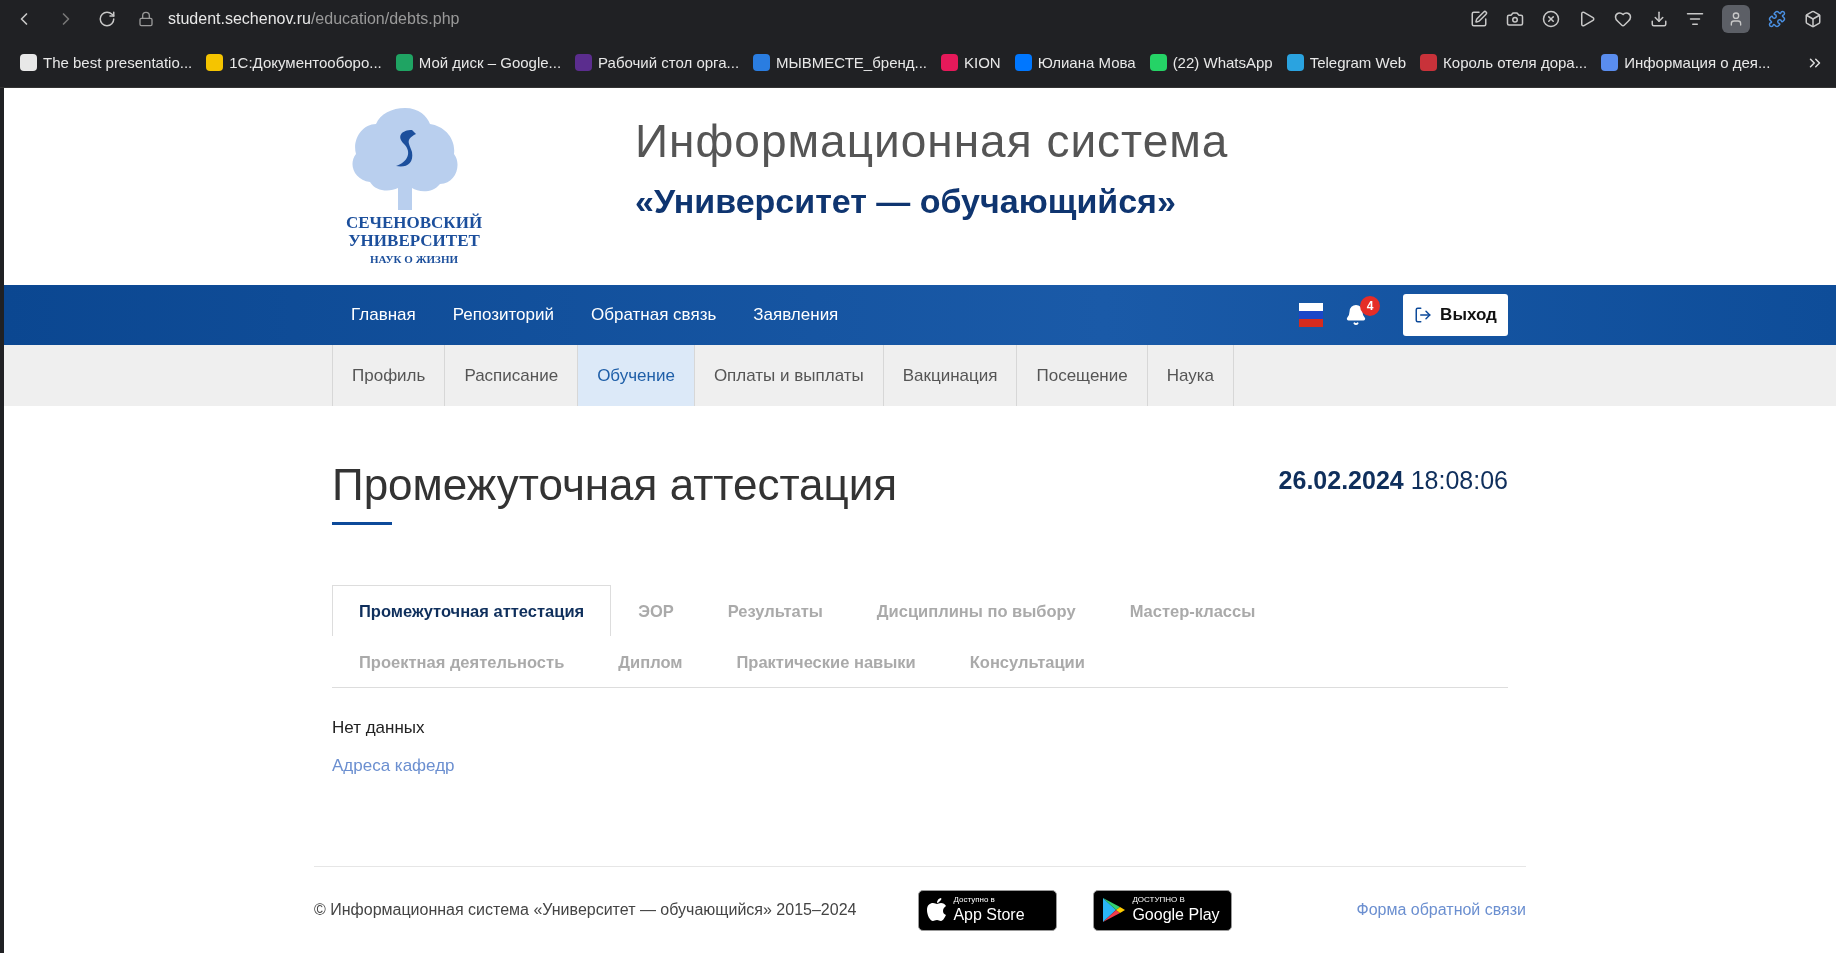 This screenshot has height=953, width=1836. I want to click on sub-nav-tab: Оплаты и выплаты, so click(788, 376).